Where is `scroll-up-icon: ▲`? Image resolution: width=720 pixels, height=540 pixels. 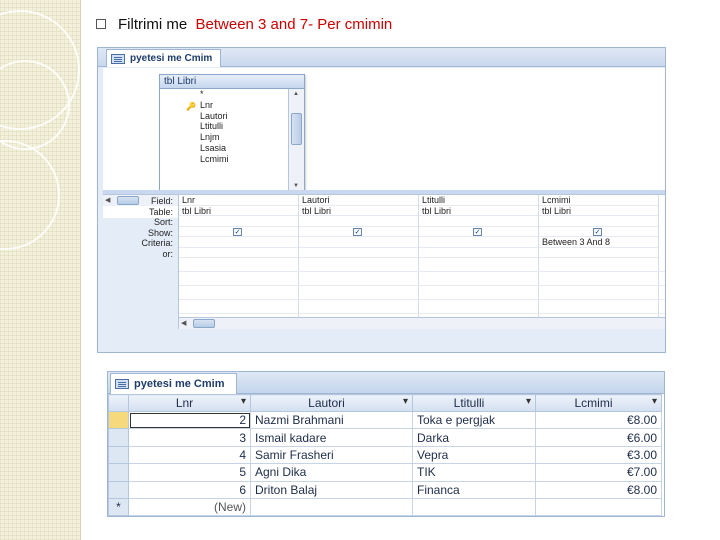 scroll-up-icon: ▲ is located at coordinates (296, 94).